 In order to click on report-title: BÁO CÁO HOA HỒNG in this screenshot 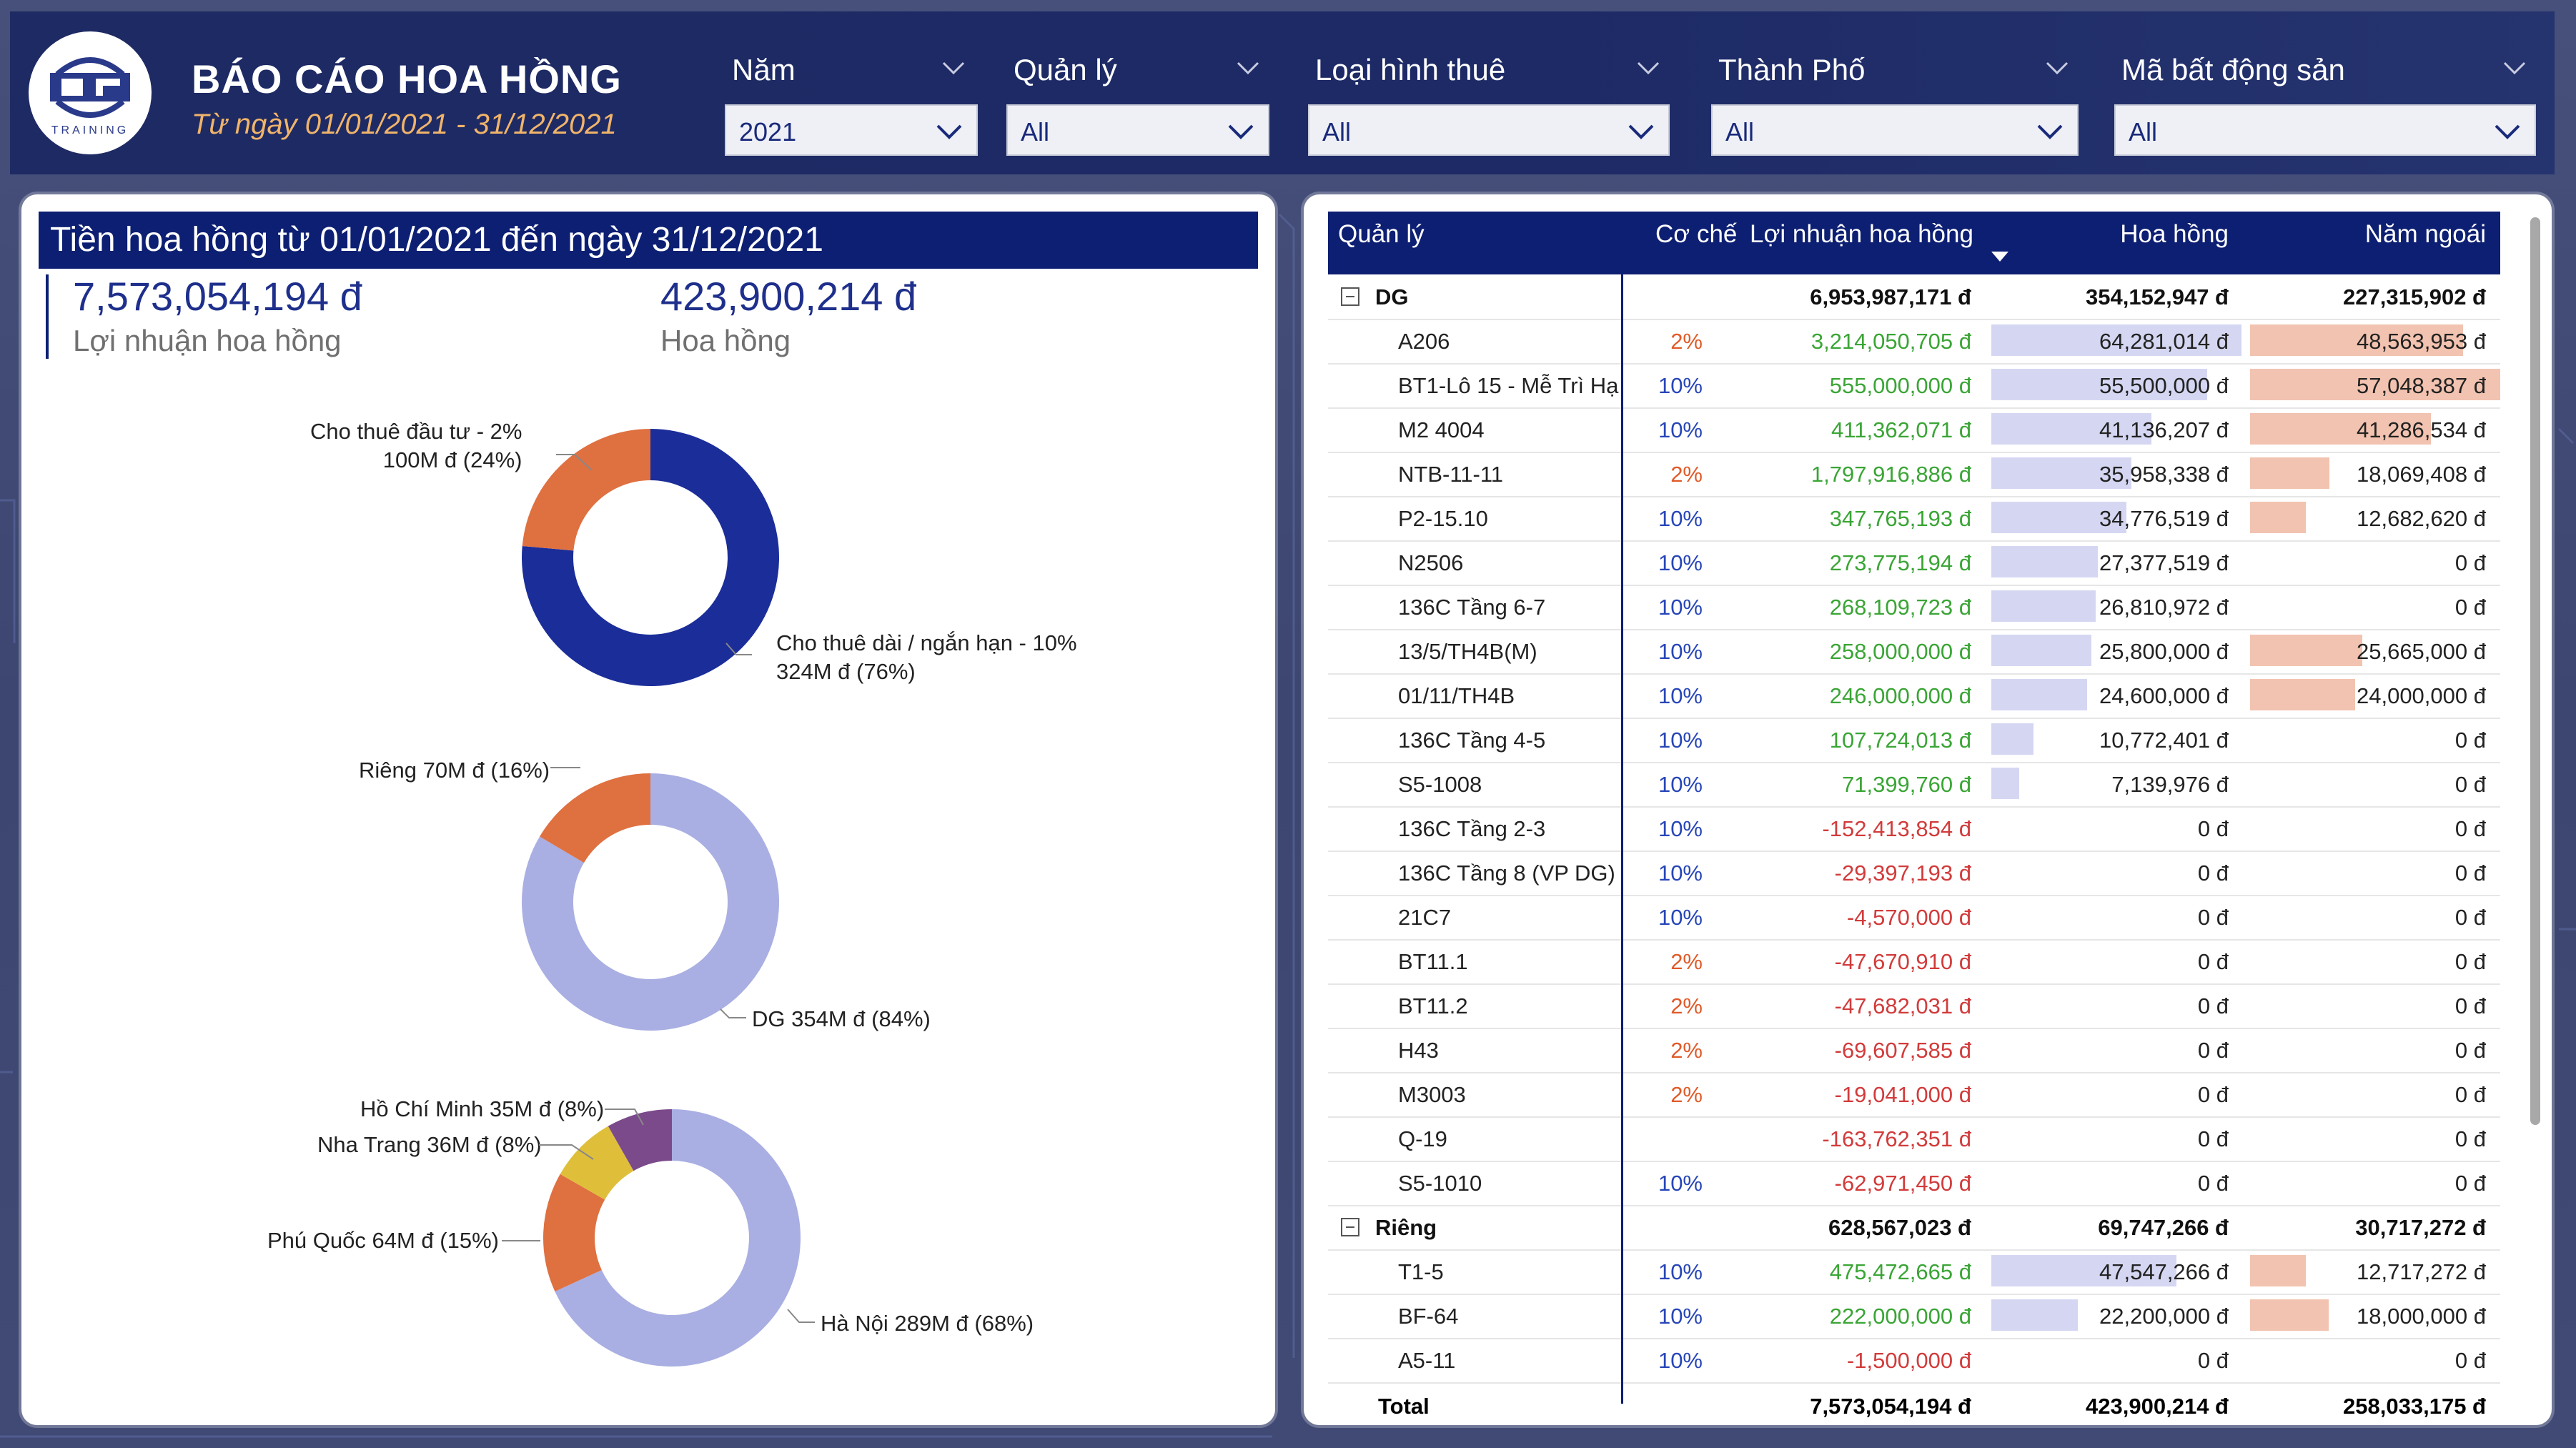, I will do `click(407, 78)`.